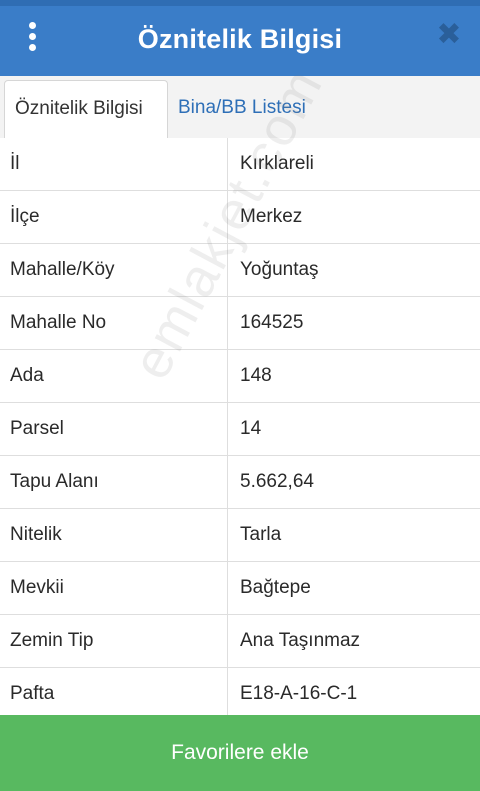 This screenshot has width=480, height=791. I want to click on table-row: Mahalle No 164525, so click(240, 323).